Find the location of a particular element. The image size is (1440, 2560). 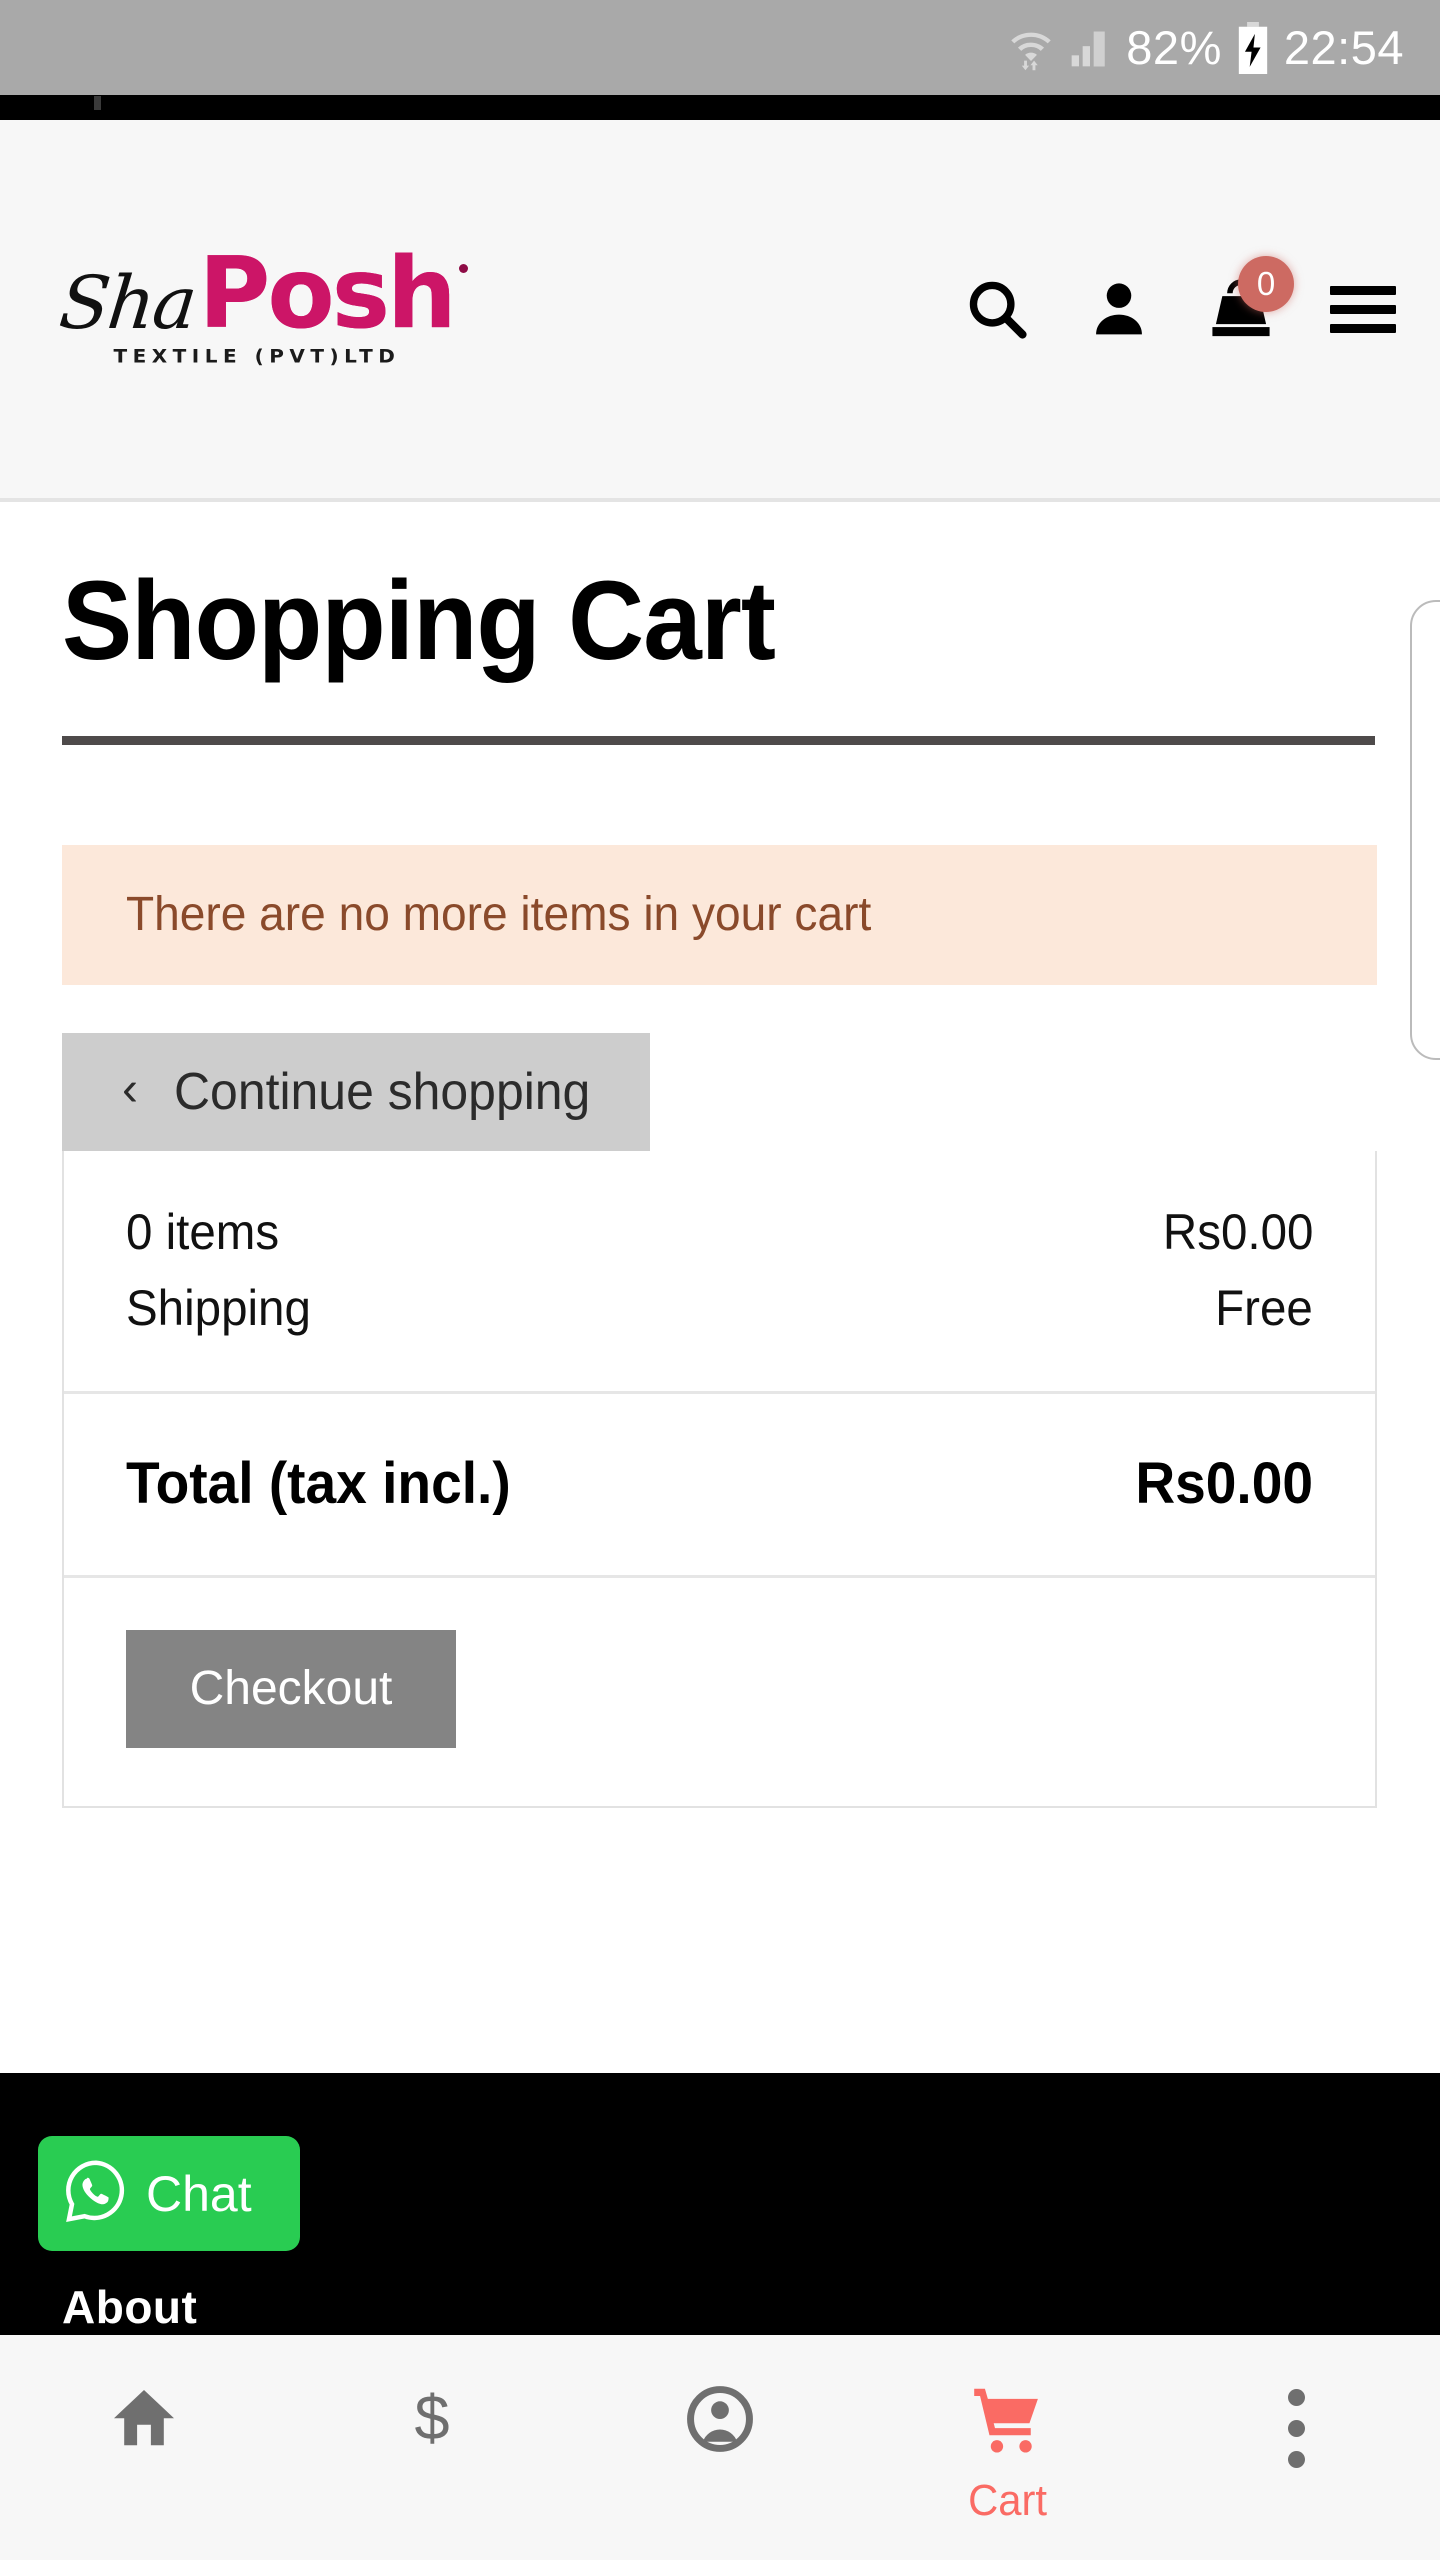

summary-row-shipping: Shipping Free is located at coordinates (719, 1308).